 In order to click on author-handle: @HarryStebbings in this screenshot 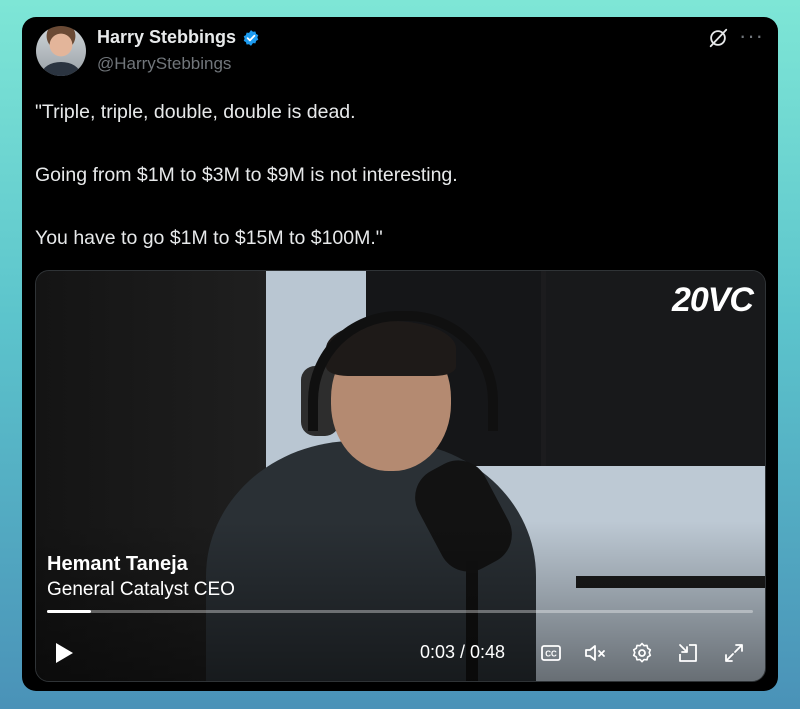, I will do `click(164, 64)`.